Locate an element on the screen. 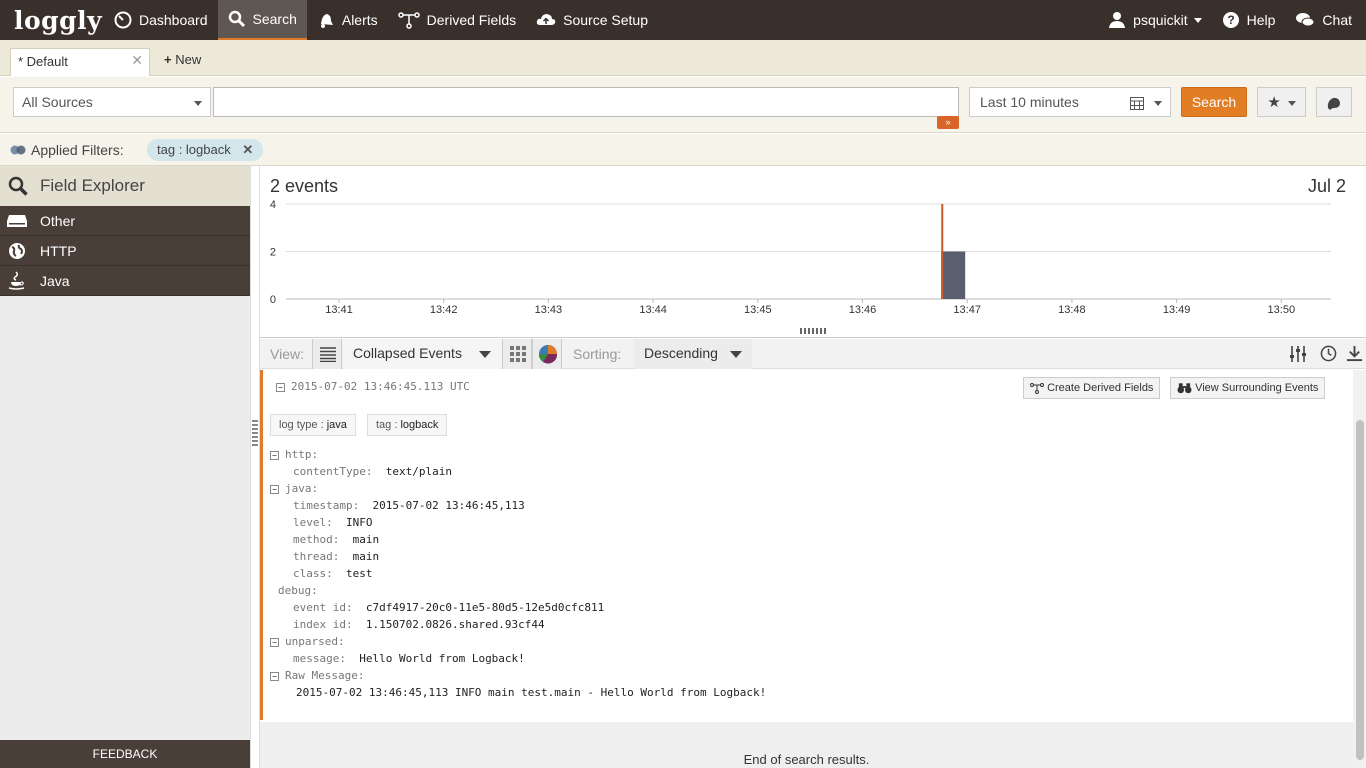  event-field: contentType: text/plain is located at coordinates (372, 471).